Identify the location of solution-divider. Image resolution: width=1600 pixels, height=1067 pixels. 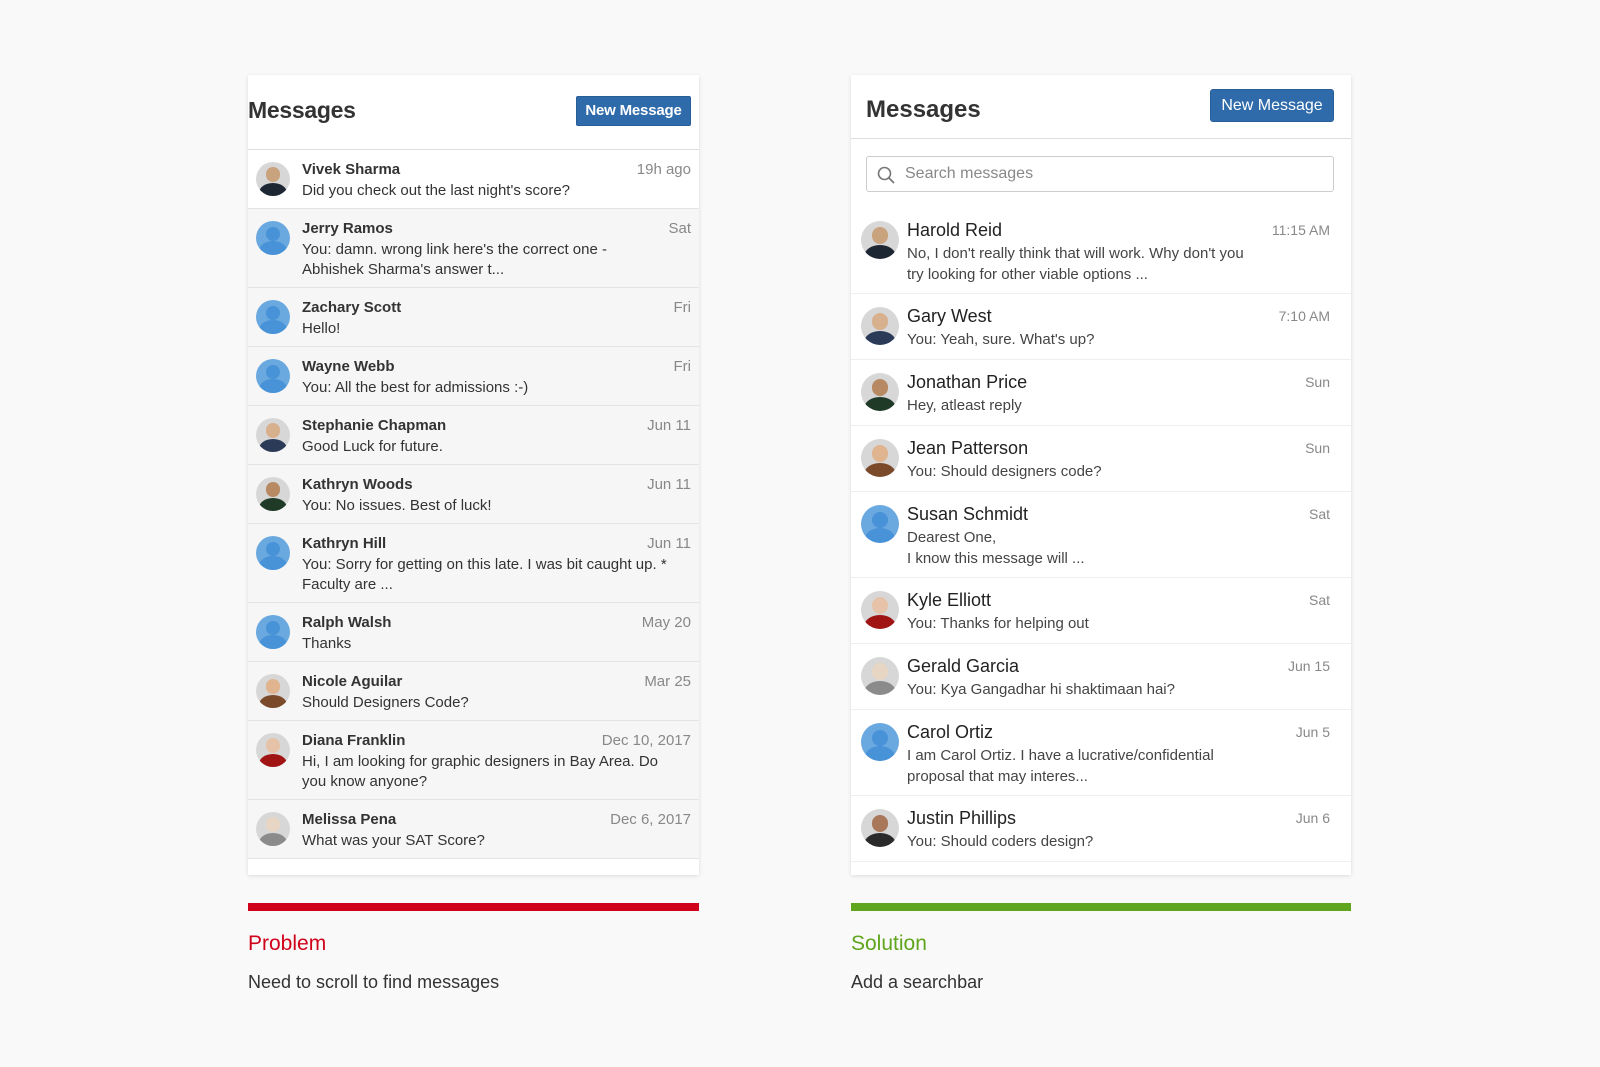
(1101, 907).